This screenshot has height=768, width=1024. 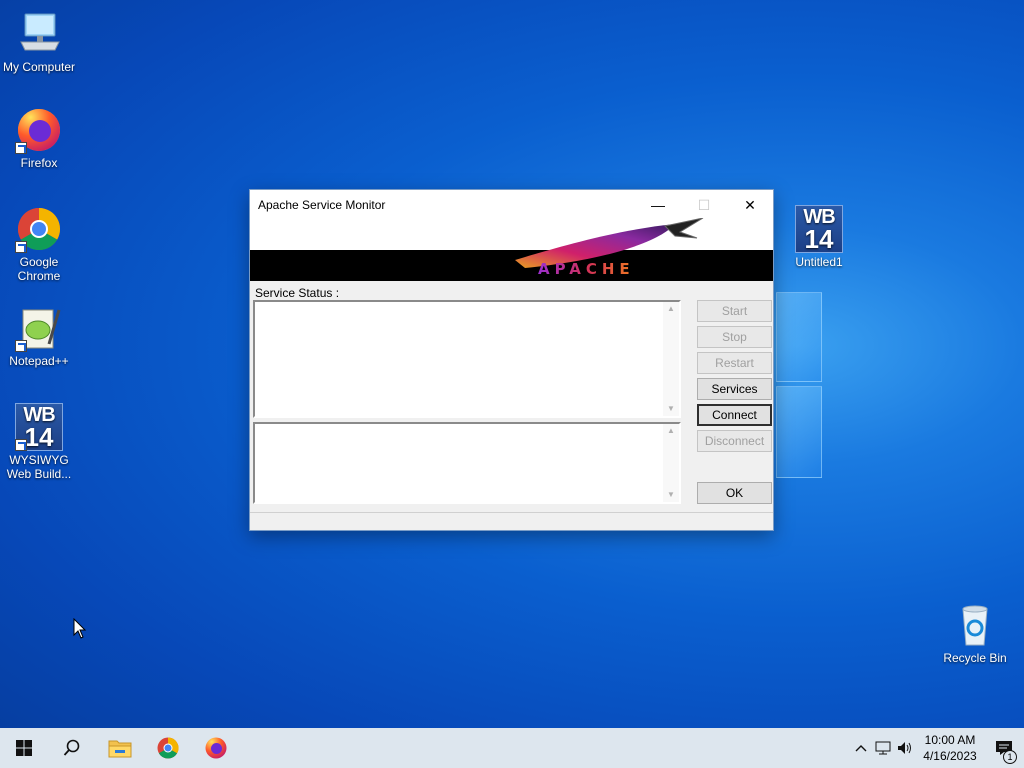 I want to click on stop-button: Stop, so click(x=734, y=337).